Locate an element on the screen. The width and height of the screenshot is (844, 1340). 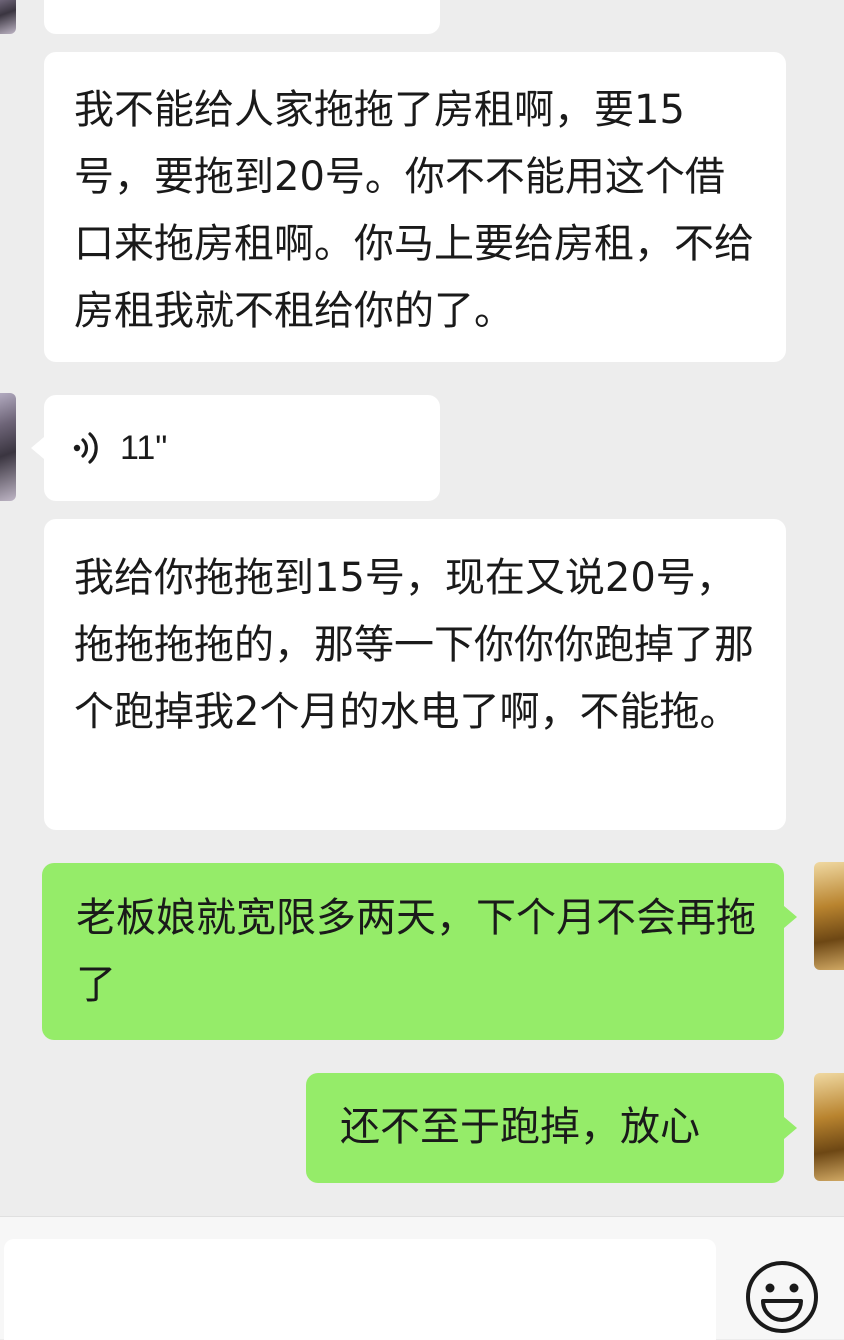
message-text: 还不至于跑掉，放心 is located at coordinates (520, 1127).